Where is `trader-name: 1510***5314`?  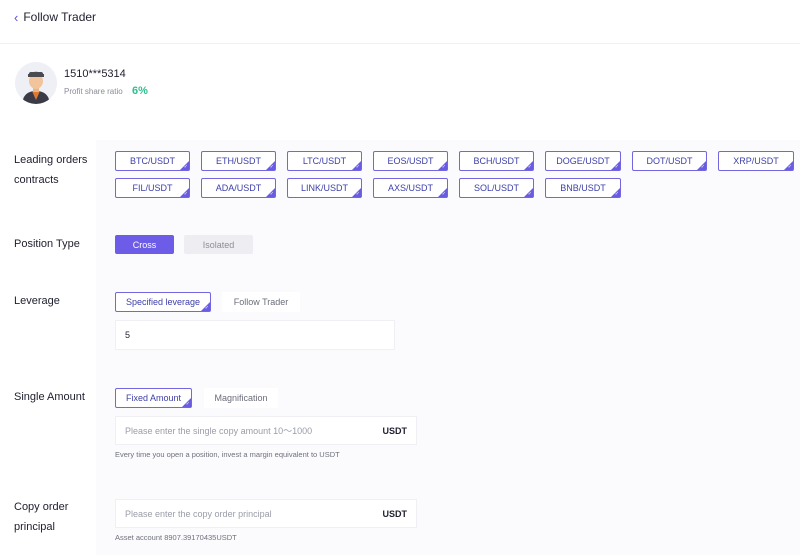
trader-name: 1510***5314 is located at coordinates (95, 74).